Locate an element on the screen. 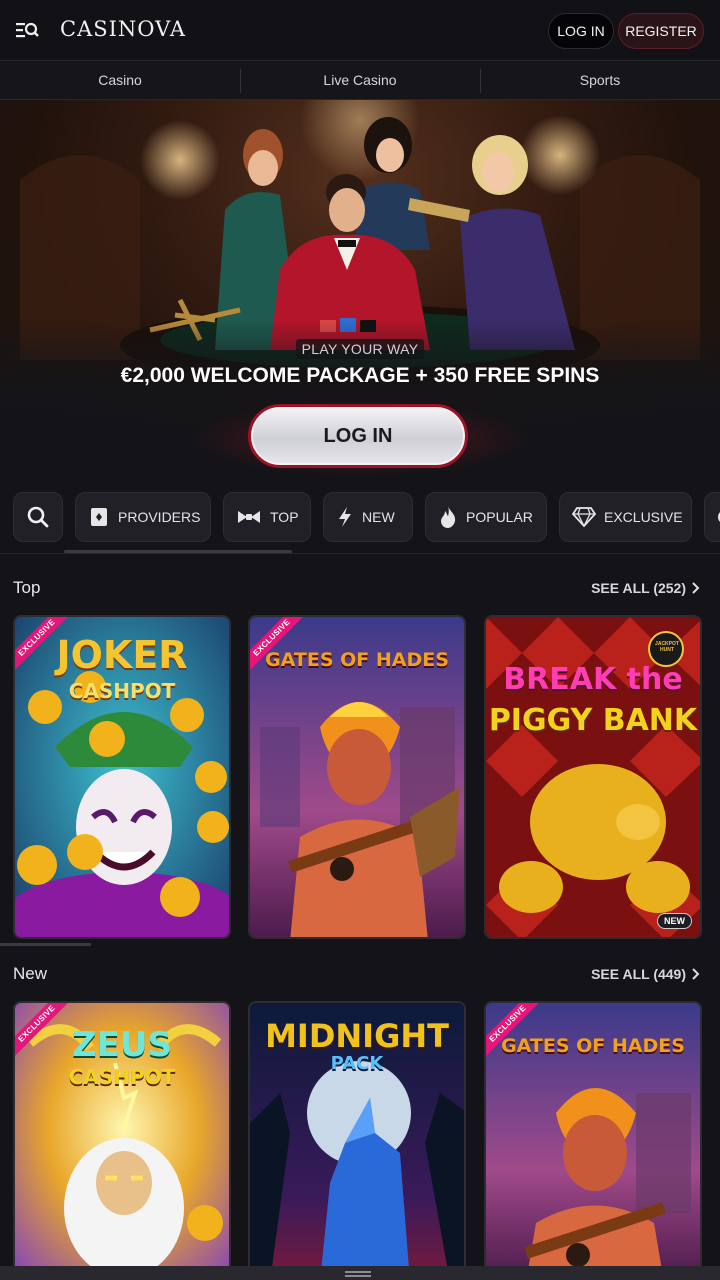  bowtie-icon is located at coordinates (249, 517).